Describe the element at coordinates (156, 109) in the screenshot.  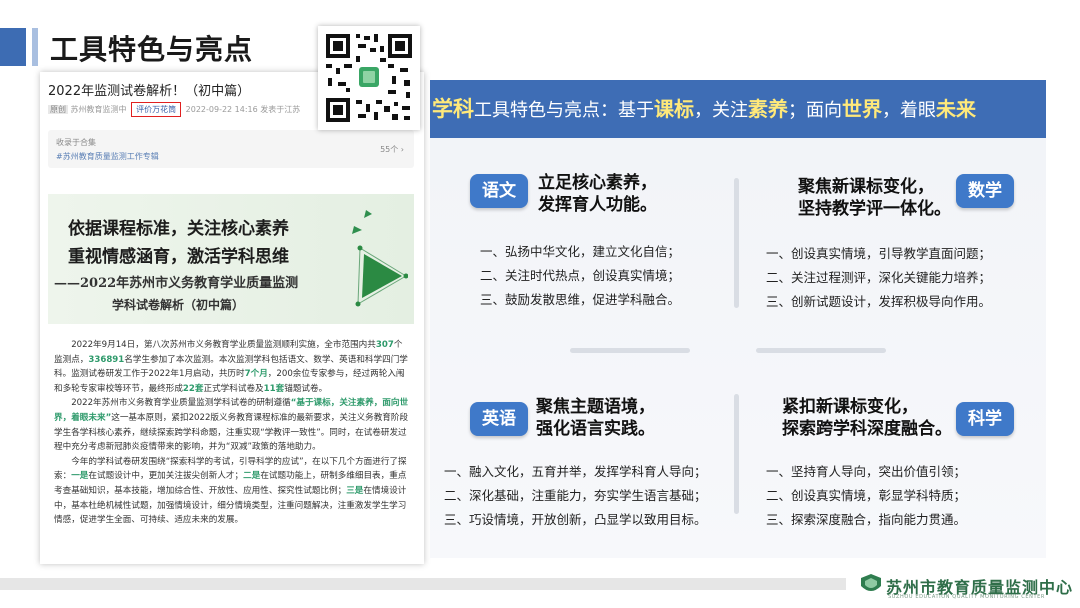
I see `account-link: 评价万花筒` at that location.